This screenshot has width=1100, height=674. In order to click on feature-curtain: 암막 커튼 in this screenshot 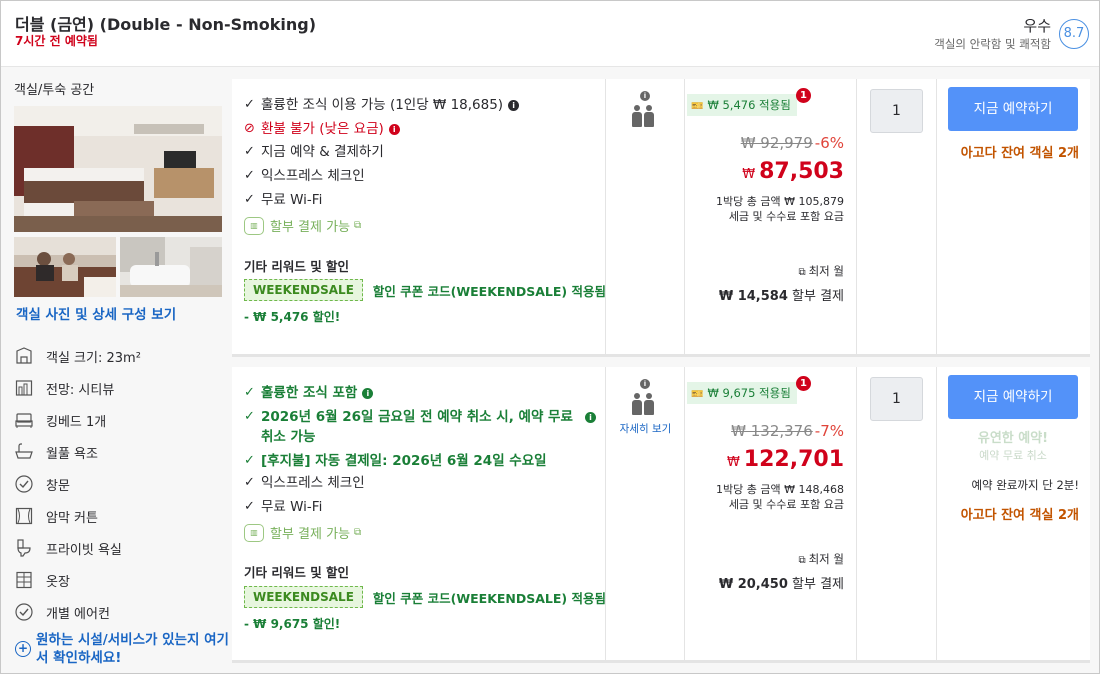, I will do `click(121, 516)`.